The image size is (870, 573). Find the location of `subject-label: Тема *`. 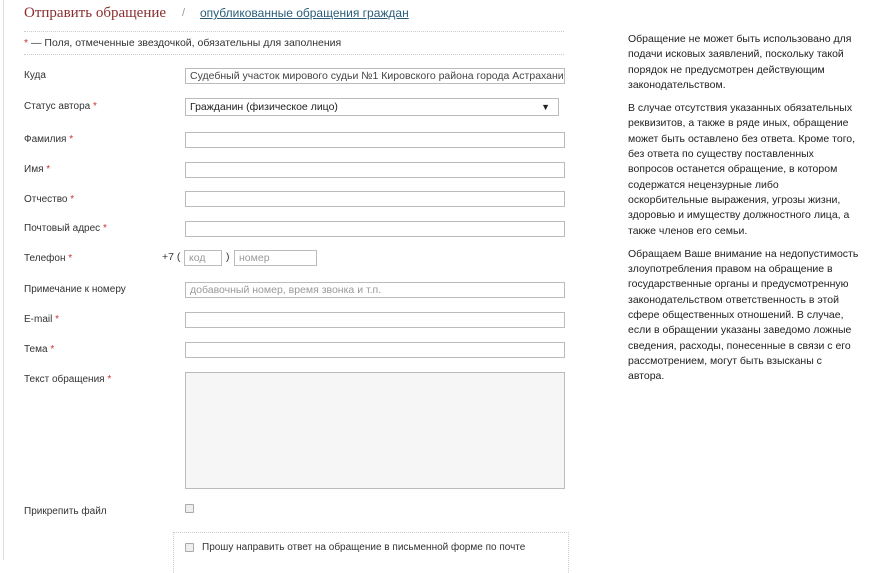

subject-label: Тема * is located at coordinates (39, 349).